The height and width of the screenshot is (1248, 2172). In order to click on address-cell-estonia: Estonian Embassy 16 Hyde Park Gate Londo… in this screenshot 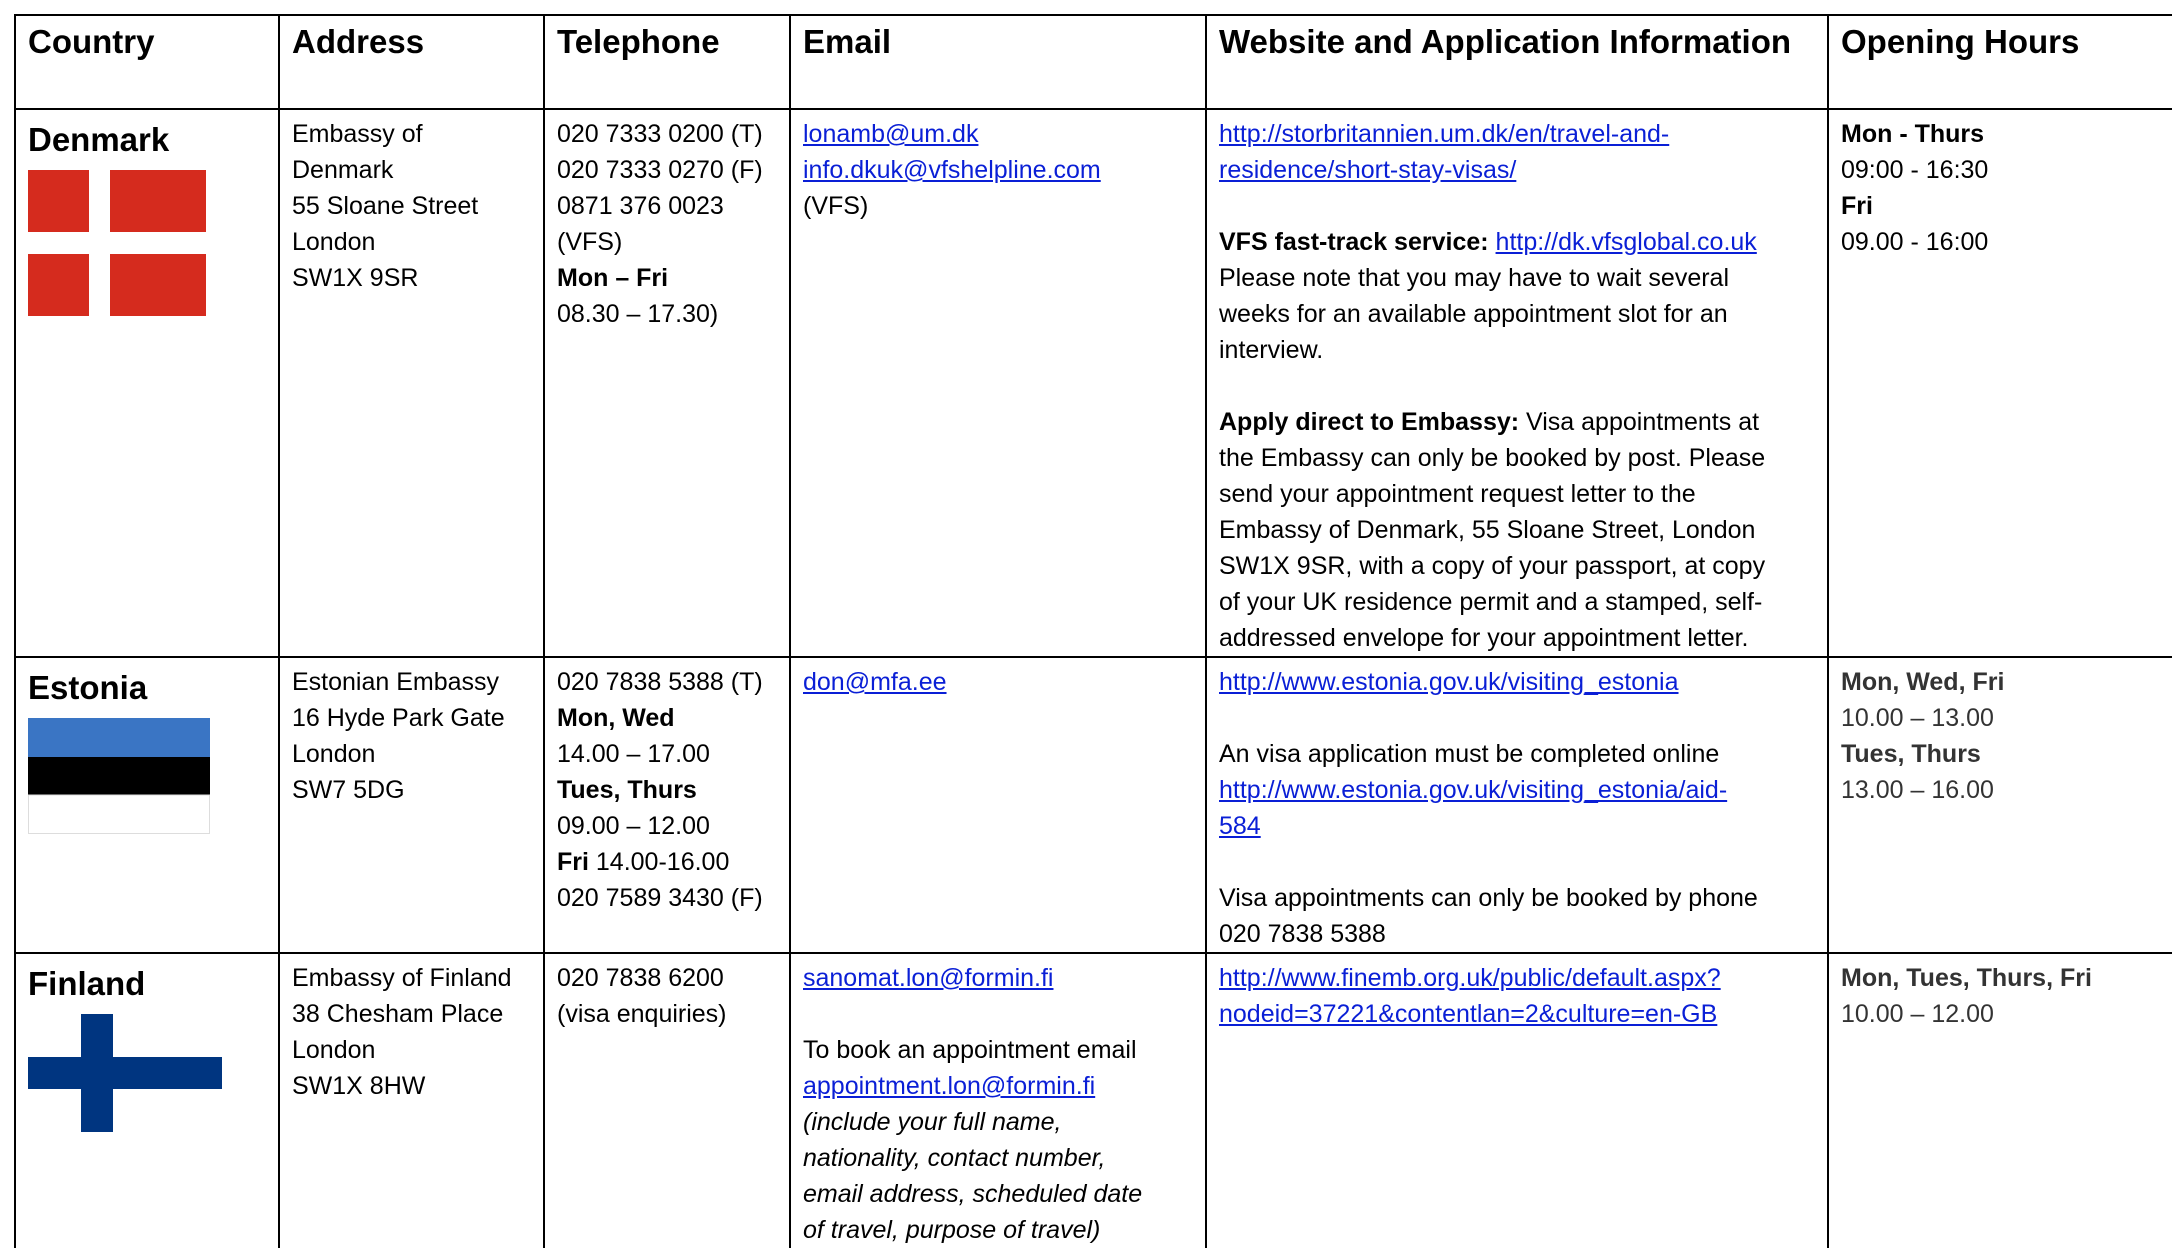, I will do `click(411, 805)`.